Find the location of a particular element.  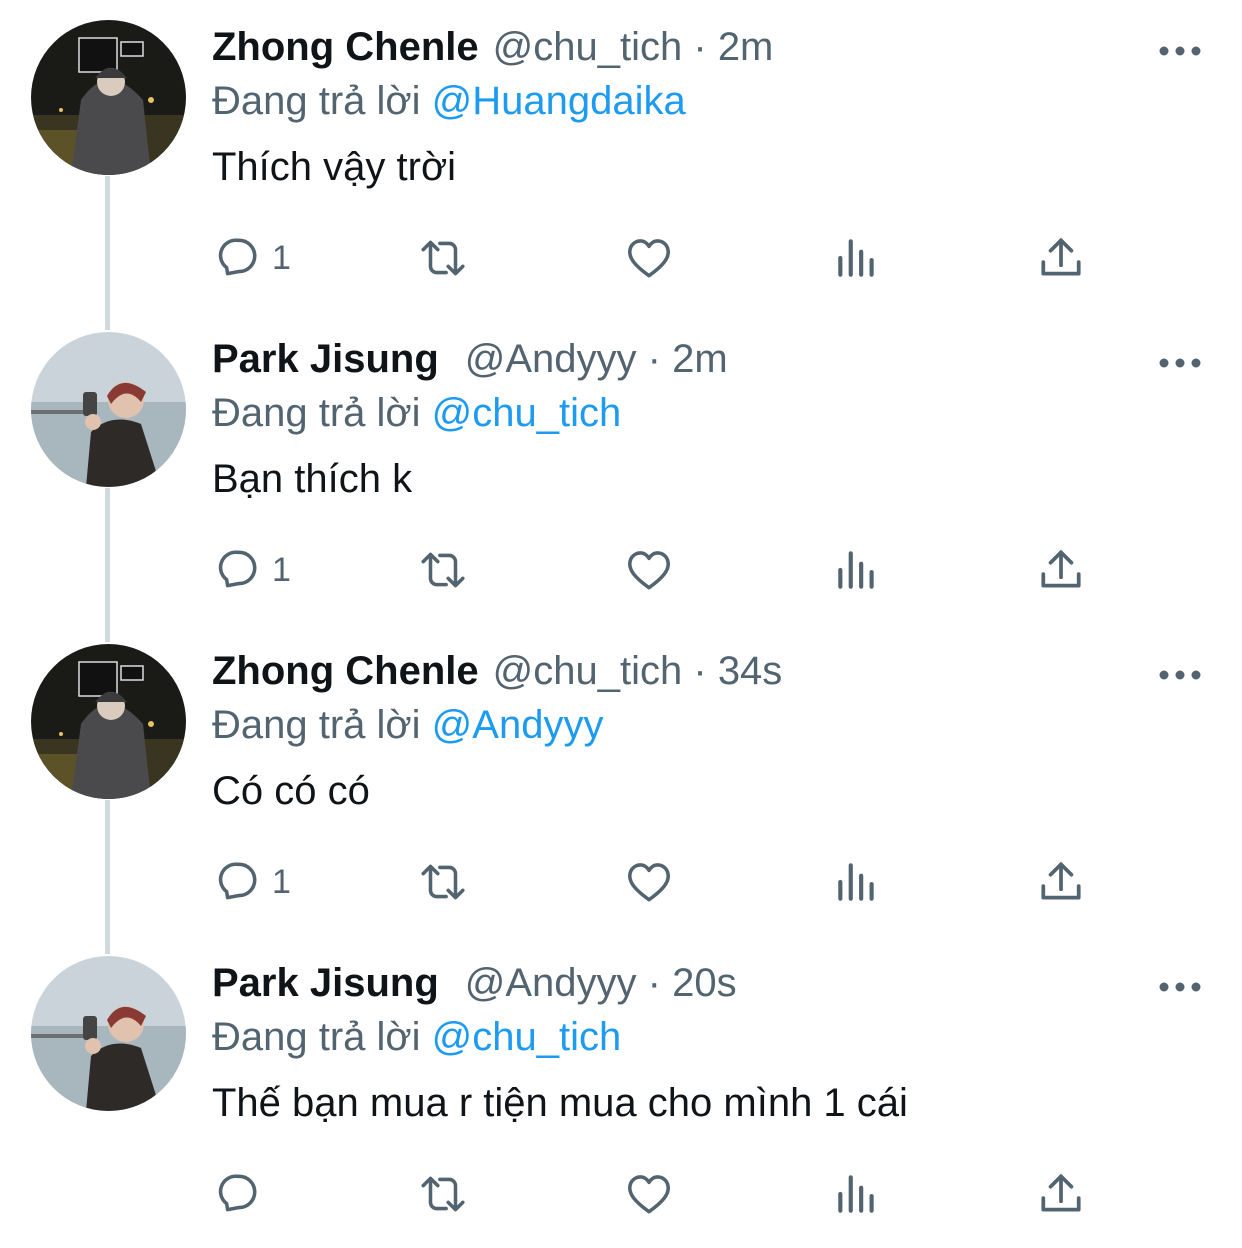

tweet-header: Zhong Chenle @chu_tich · 34s is located at coordinates (497, 671).